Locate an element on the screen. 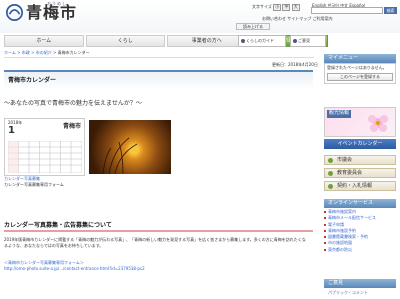 The image size is (400, 299). online-item: 東京都の防災 is located at coordinates (360, 250).